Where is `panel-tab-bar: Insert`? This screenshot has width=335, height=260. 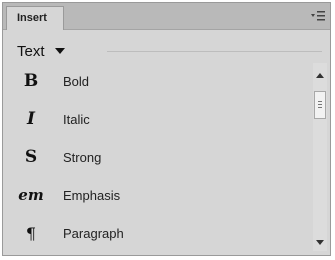
panel-tab-bar: Insert is located at coordinates (166, 16).